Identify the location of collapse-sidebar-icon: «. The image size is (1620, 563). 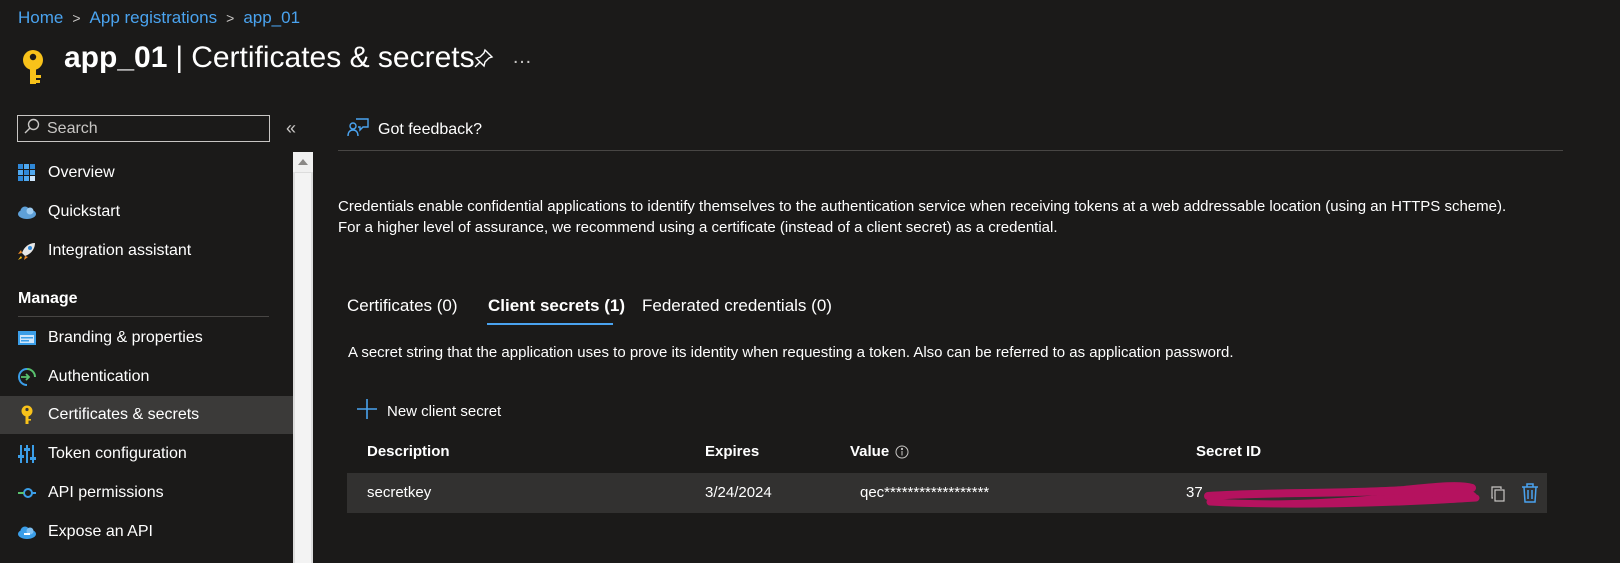
(291, 128).